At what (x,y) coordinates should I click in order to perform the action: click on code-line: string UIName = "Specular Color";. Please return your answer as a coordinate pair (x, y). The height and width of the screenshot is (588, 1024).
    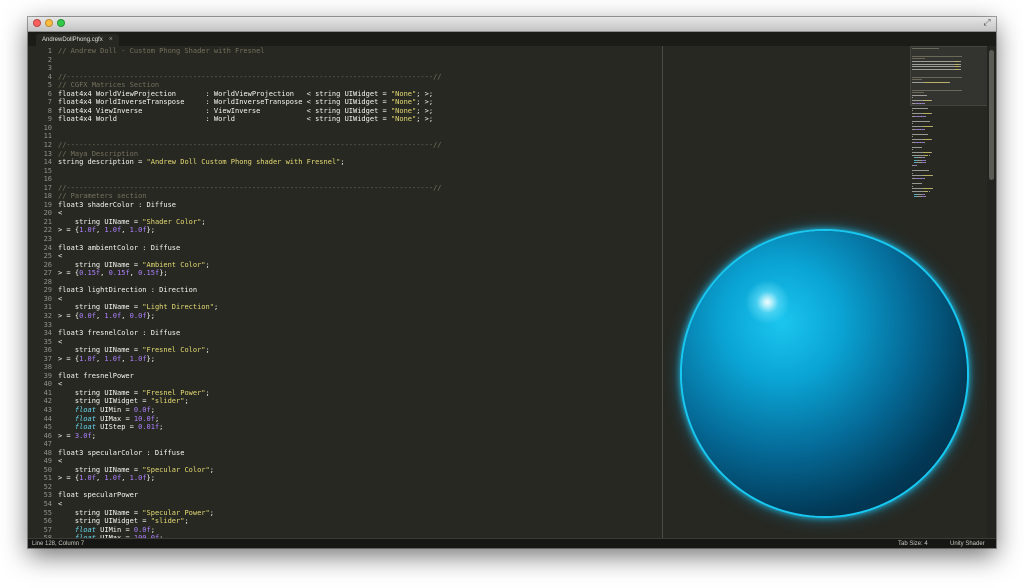
    Looking at the image, I should click on (358, 470).